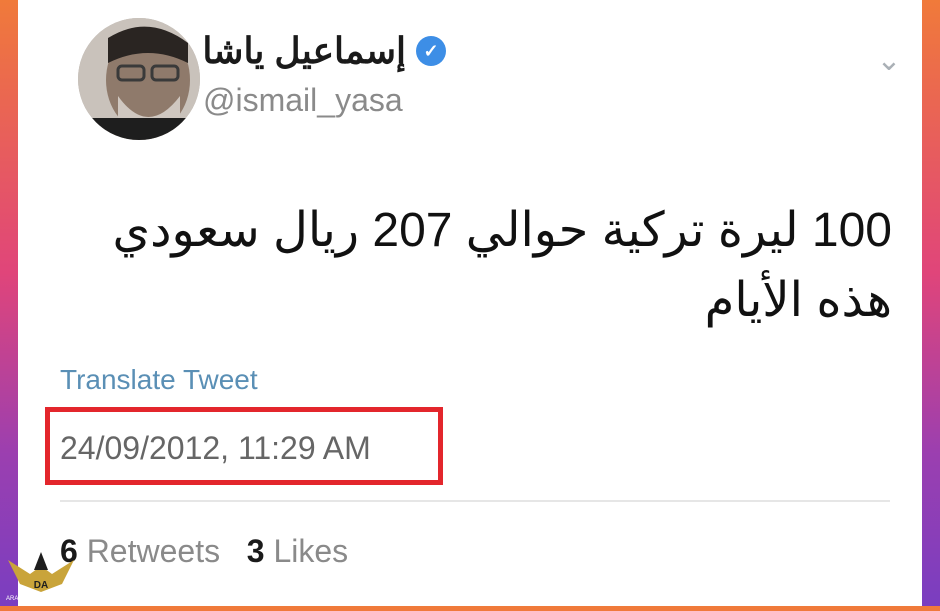  I want to click on name-row: إسماعيل ياشا ✓, so click(324, 51).